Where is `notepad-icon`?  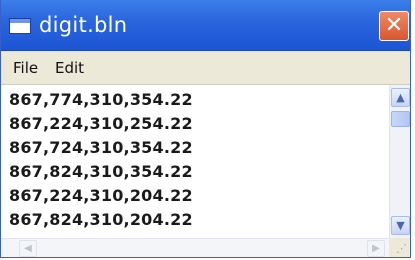 notepad-icon is located at coordinates (20, 26).